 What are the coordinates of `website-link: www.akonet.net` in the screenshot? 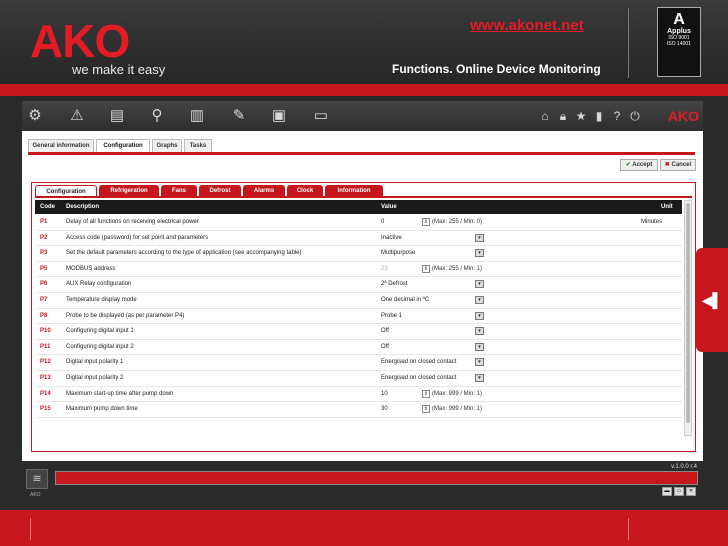 It's located at (527, 25).